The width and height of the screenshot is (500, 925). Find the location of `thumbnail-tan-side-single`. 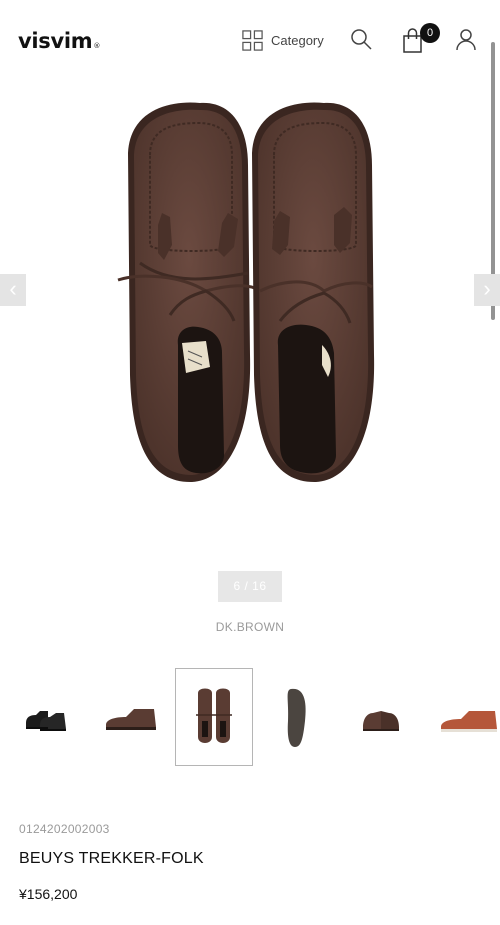

thumbnail-tan-side-single is located at coordinates (463, 717).